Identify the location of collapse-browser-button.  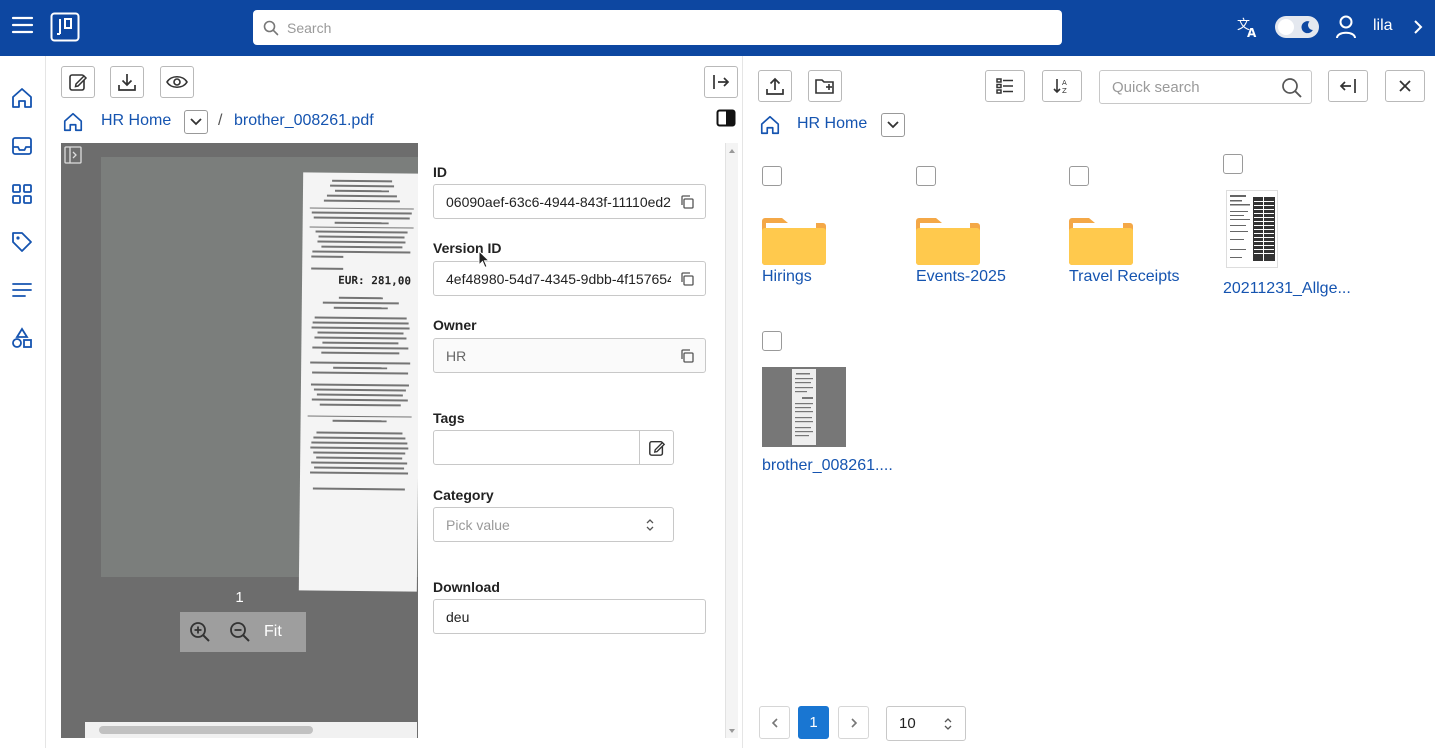
(1348, 86).